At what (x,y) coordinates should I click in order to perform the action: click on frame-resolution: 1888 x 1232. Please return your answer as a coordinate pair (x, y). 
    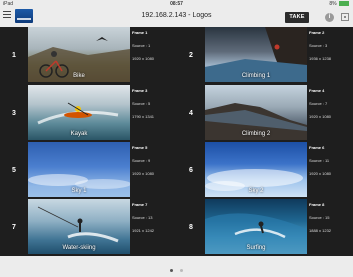
    Looking at the image, I should click on (320, 230).